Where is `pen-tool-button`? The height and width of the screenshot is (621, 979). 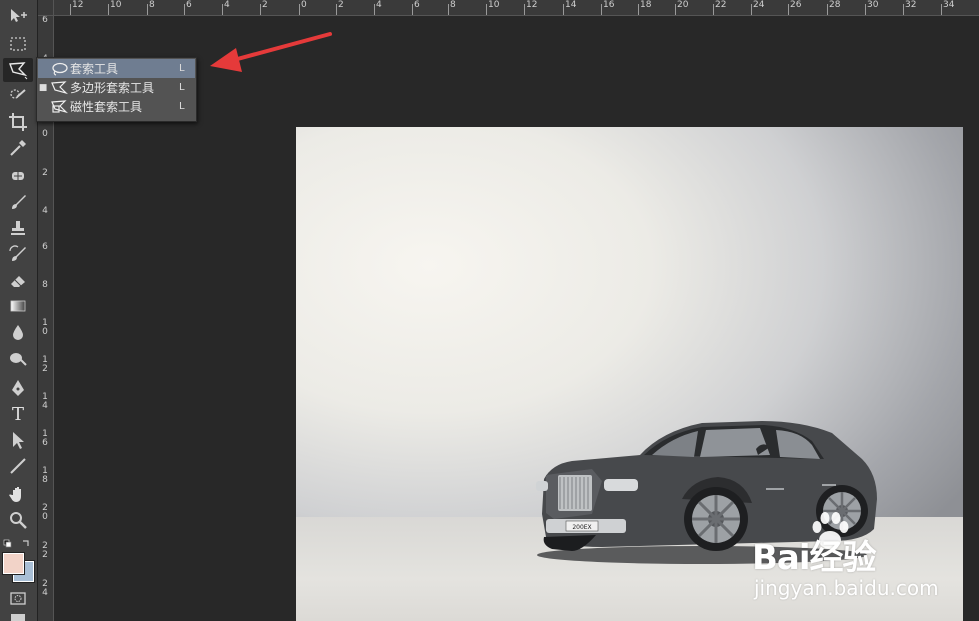
pen-tool-button is located at coordinates (18, 388).